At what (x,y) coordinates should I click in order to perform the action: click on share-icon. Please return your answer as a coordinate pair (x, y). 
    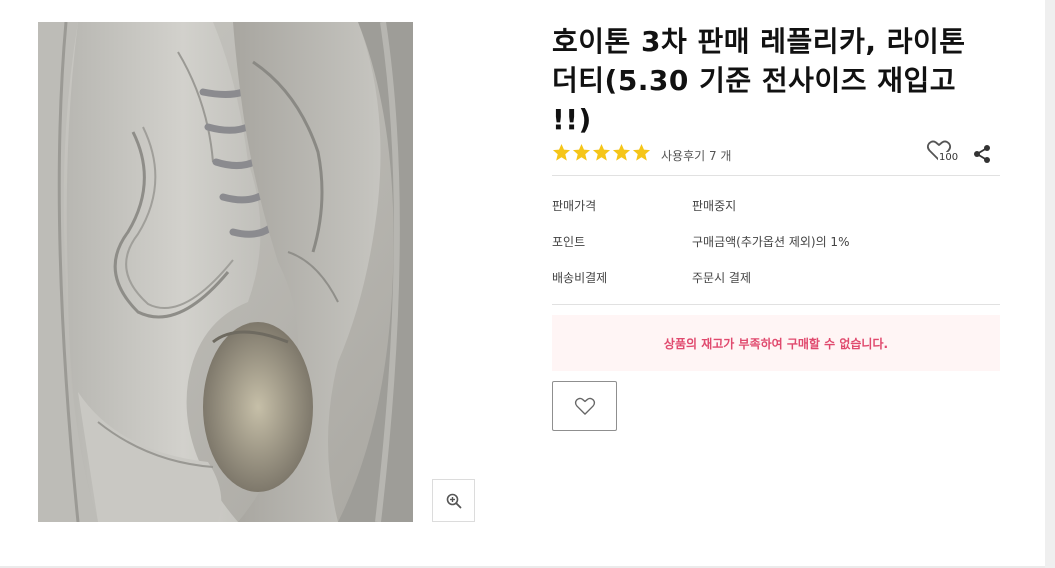
    Looking at the image, I should click on (982, 154).